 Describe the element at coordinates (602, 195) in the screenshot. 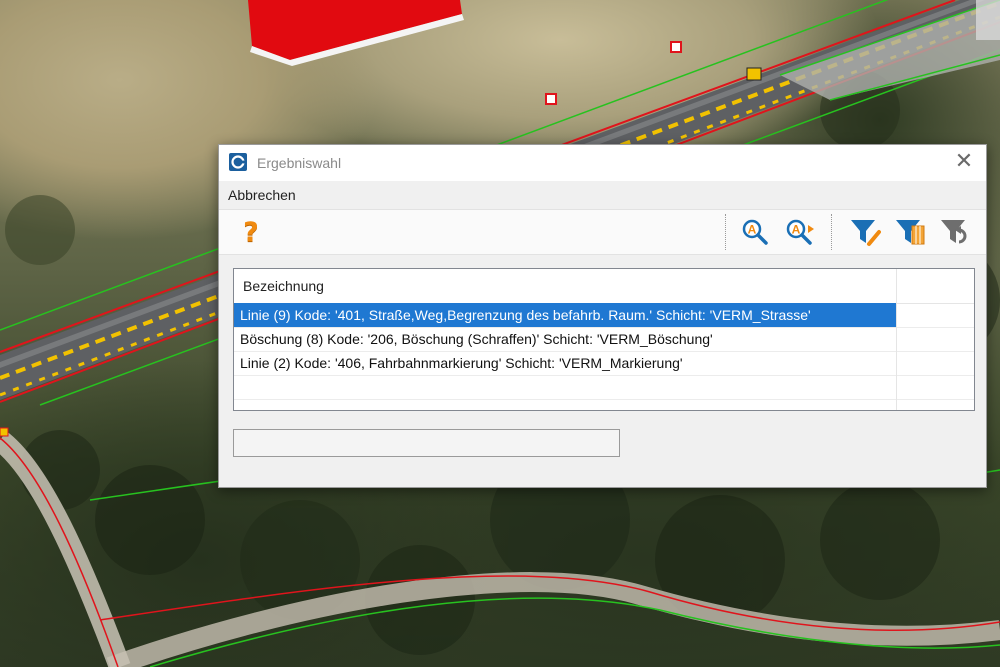

I see `menubar: Abbrechen` at that location.